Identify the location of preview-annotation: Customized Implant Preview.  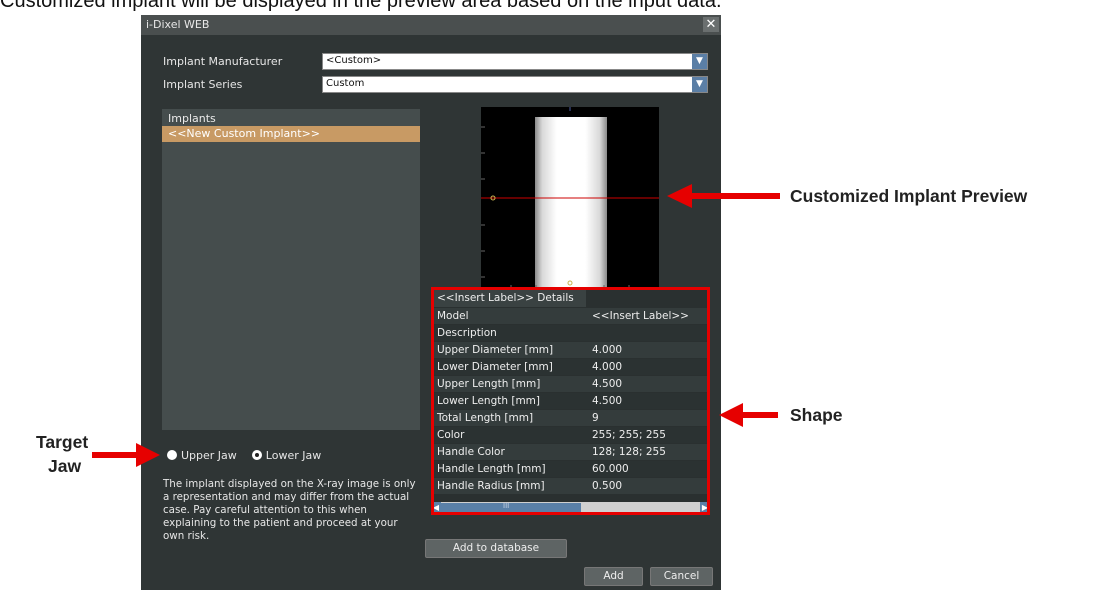
(909, 196).